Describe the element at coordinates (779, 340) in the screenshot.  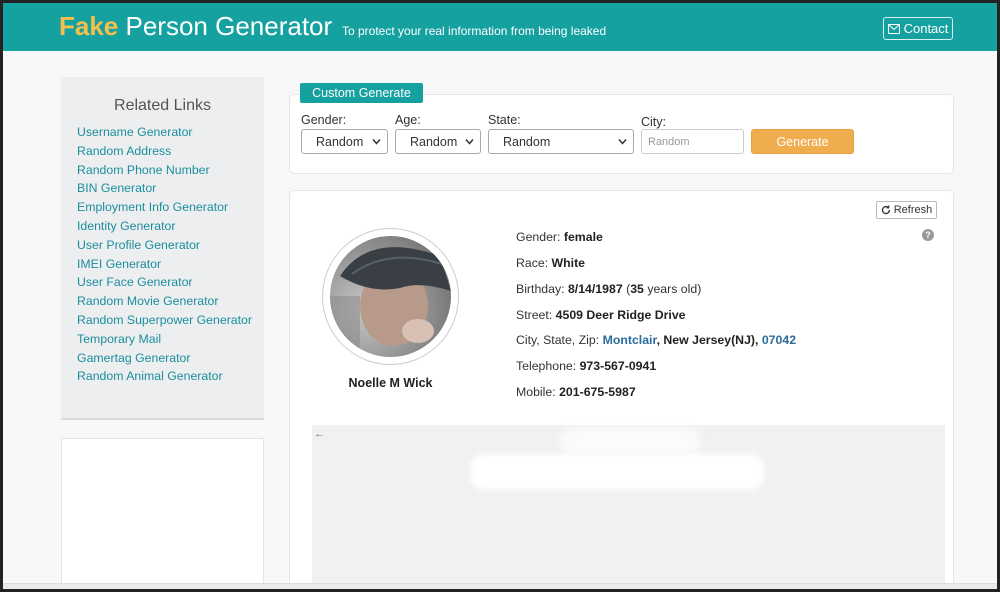
I see `zip-link: 07042` at that location.